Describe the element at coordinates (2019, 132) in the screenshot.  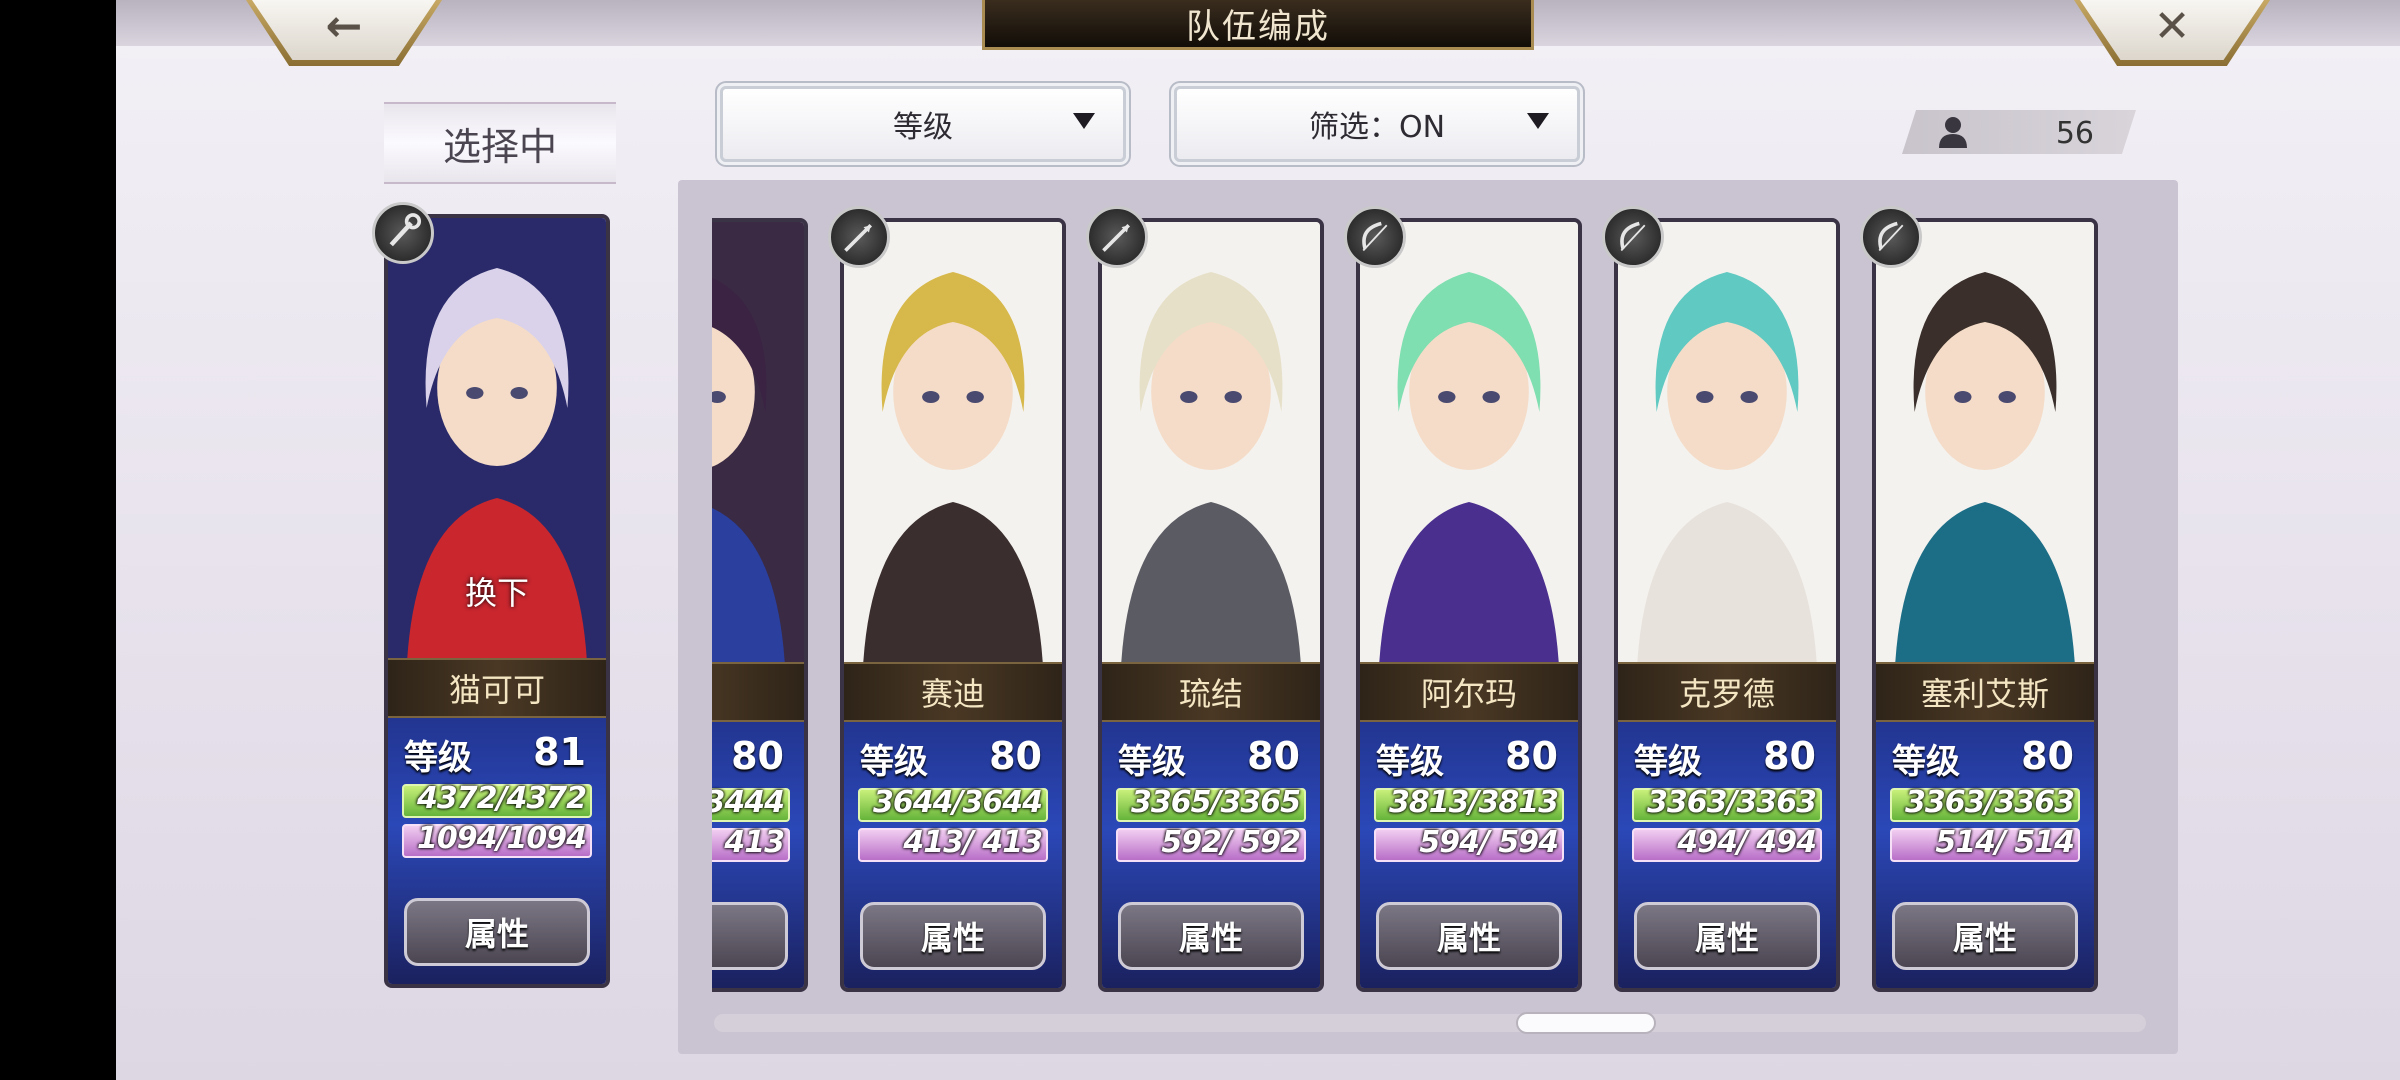
I see `character-count-badge: 56` at that location.